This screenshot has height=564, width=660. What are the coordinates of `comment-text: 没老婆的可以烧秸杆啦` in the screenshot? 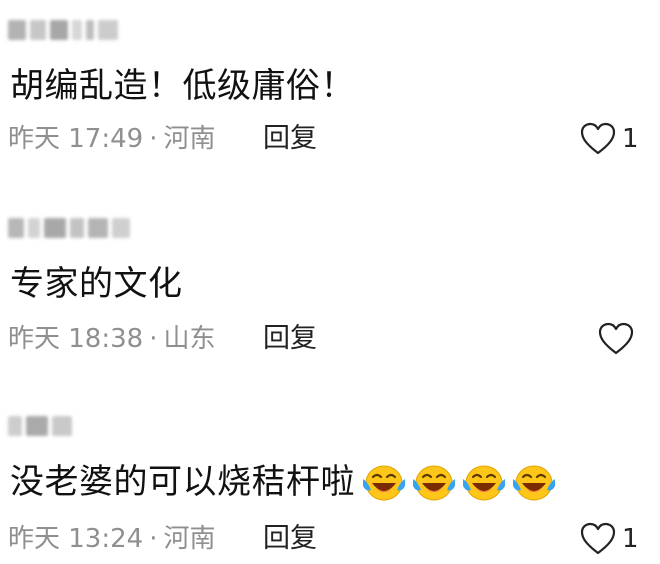 It's located at (283, 482).